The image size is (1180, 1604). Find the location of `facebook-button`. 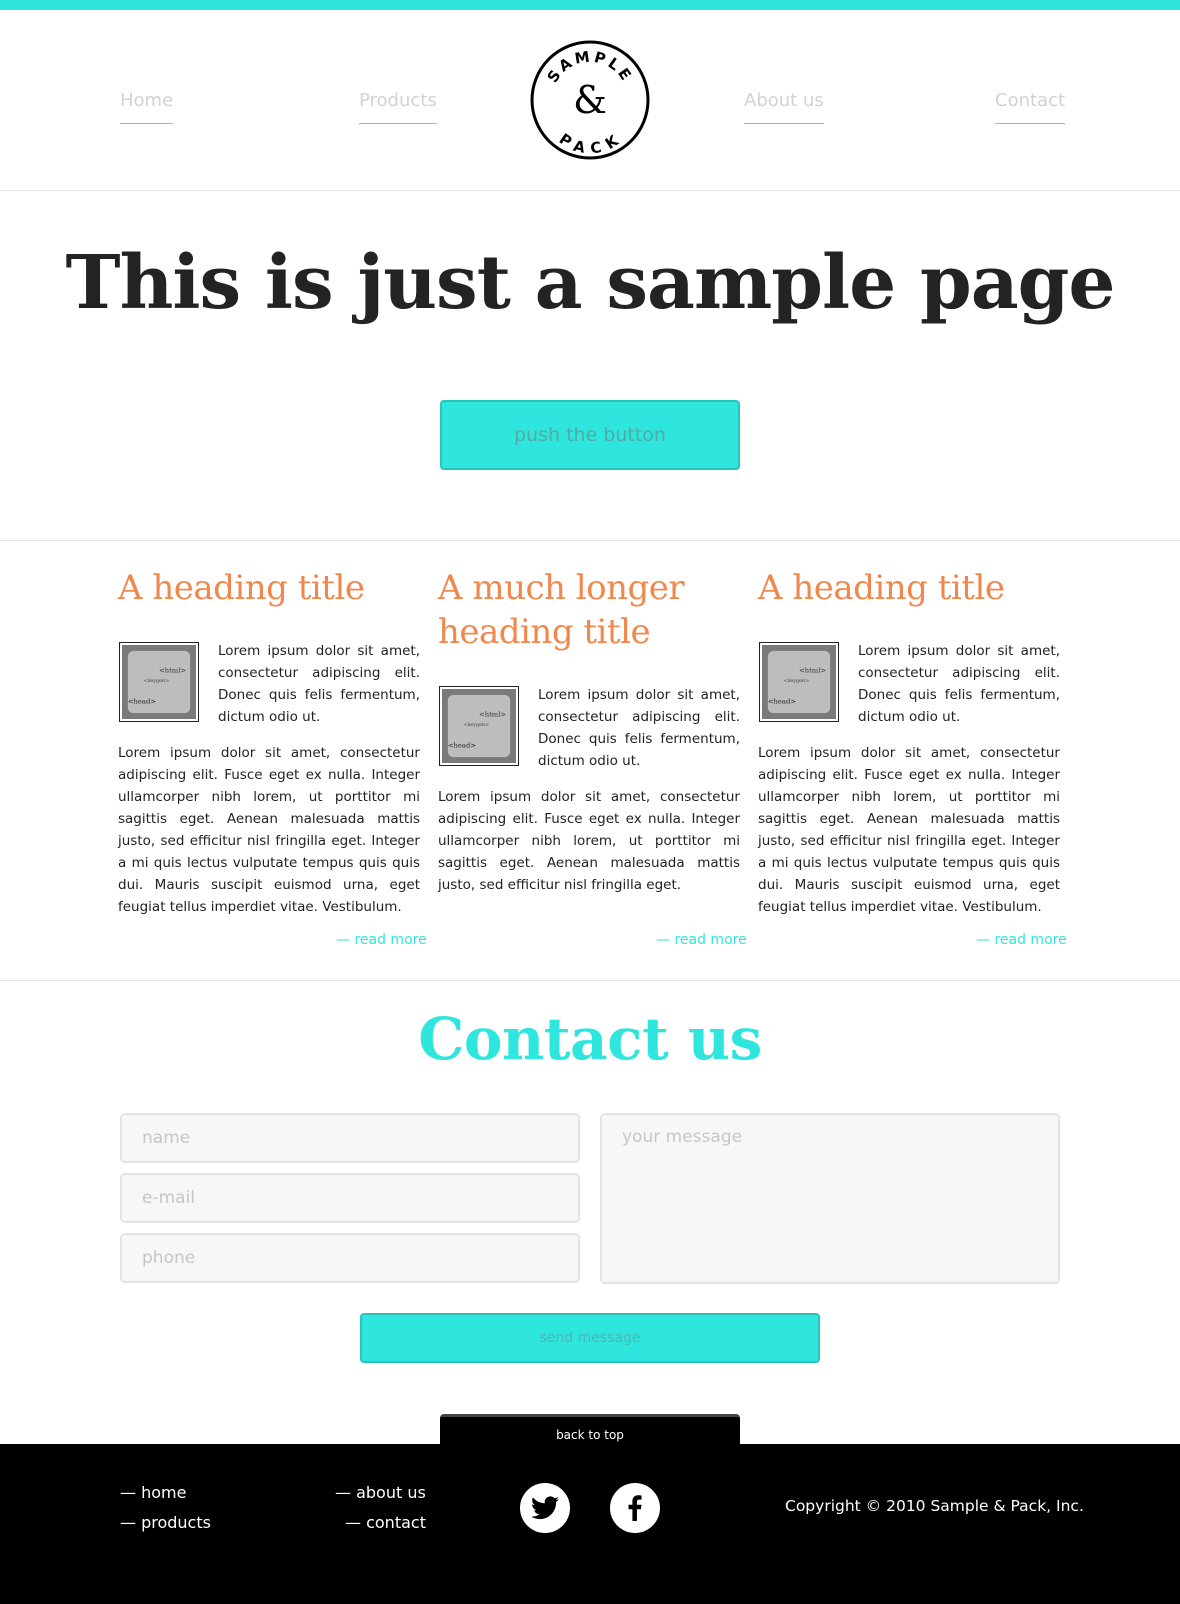

facebook-button is located at coordinates (635, 1508).